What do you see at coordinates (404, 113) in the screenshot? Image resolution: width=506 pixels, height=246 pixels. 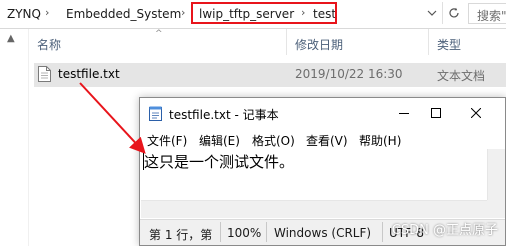 I see `minimize-button` at bounding box center [404, 113].